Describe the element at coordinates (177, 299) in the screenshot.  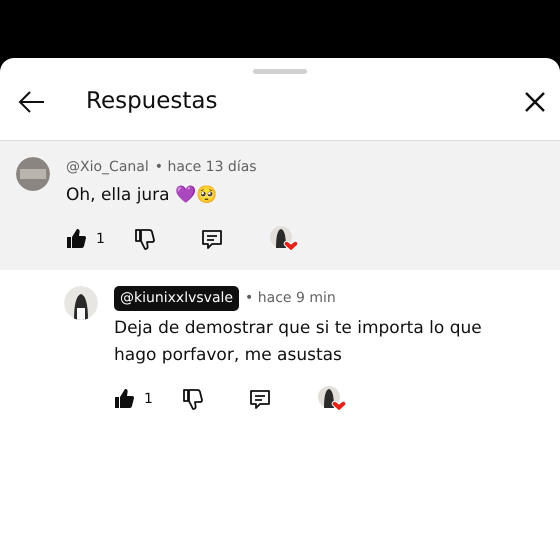
I see `author-name: @kiunixxlvsvale` at that location.